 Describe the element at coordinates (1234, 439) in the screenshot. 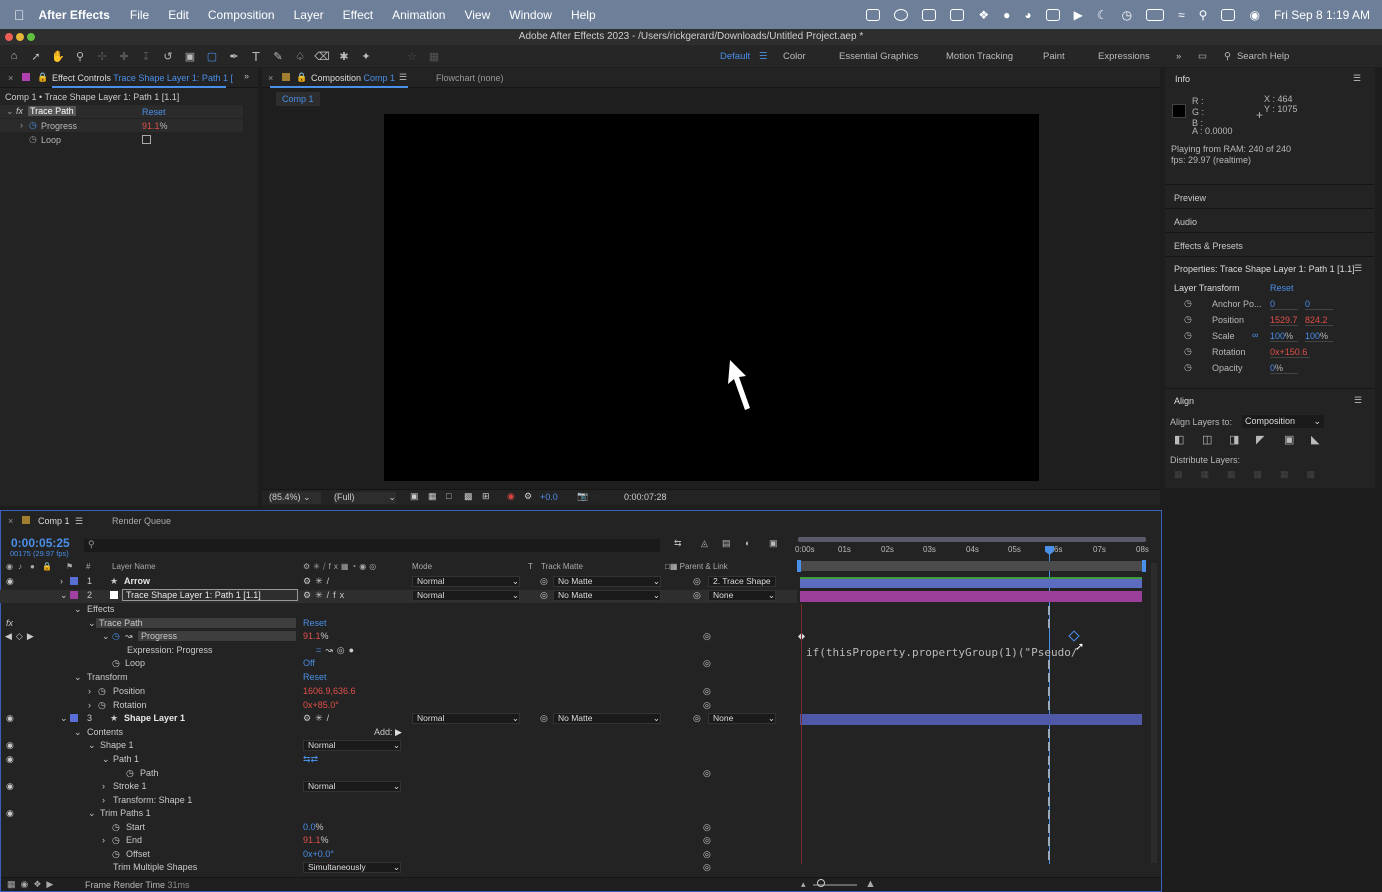

I see `align-right-icon: ◨` at that location.